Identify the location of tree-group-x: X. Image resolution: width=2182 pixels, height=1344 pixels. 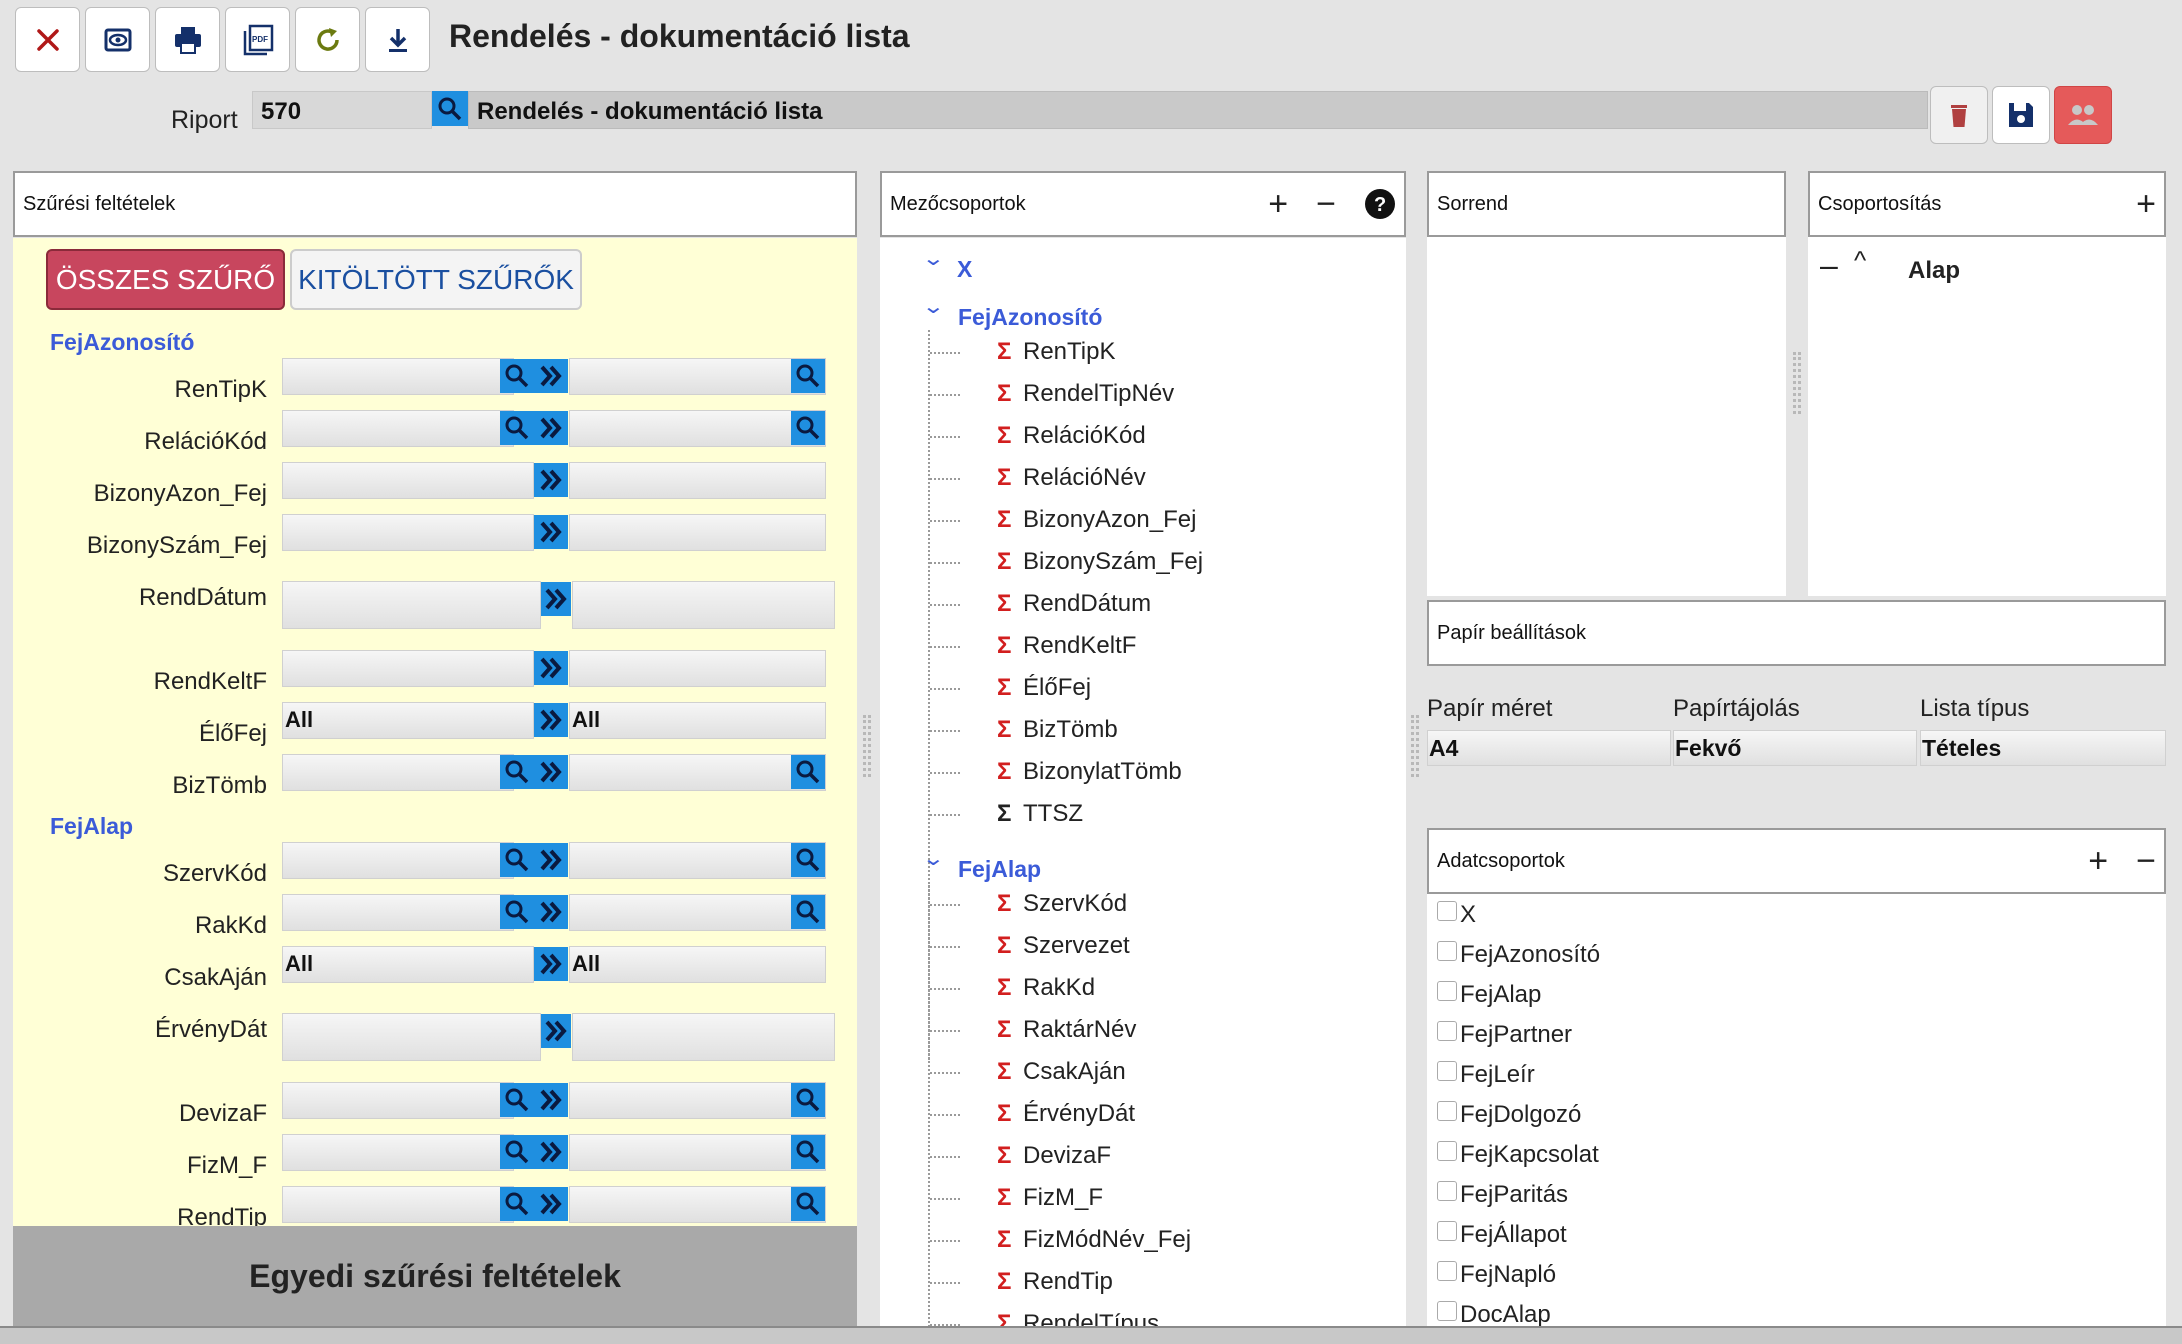
(964, 269).